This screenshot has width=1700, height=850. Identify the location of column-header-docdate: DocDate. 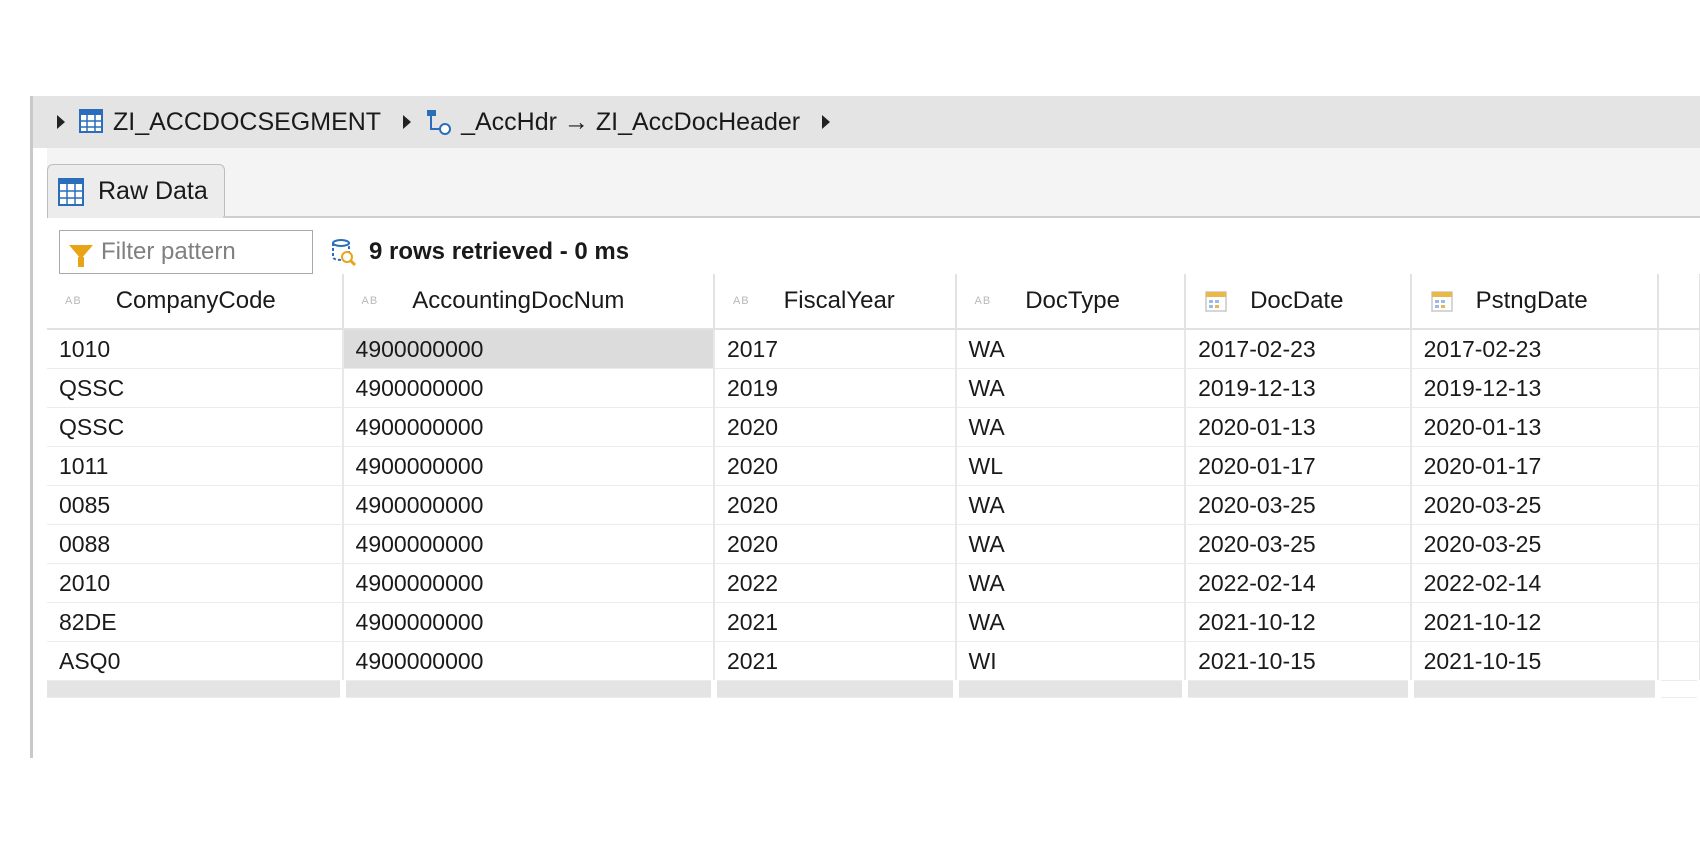
(1298, 302).